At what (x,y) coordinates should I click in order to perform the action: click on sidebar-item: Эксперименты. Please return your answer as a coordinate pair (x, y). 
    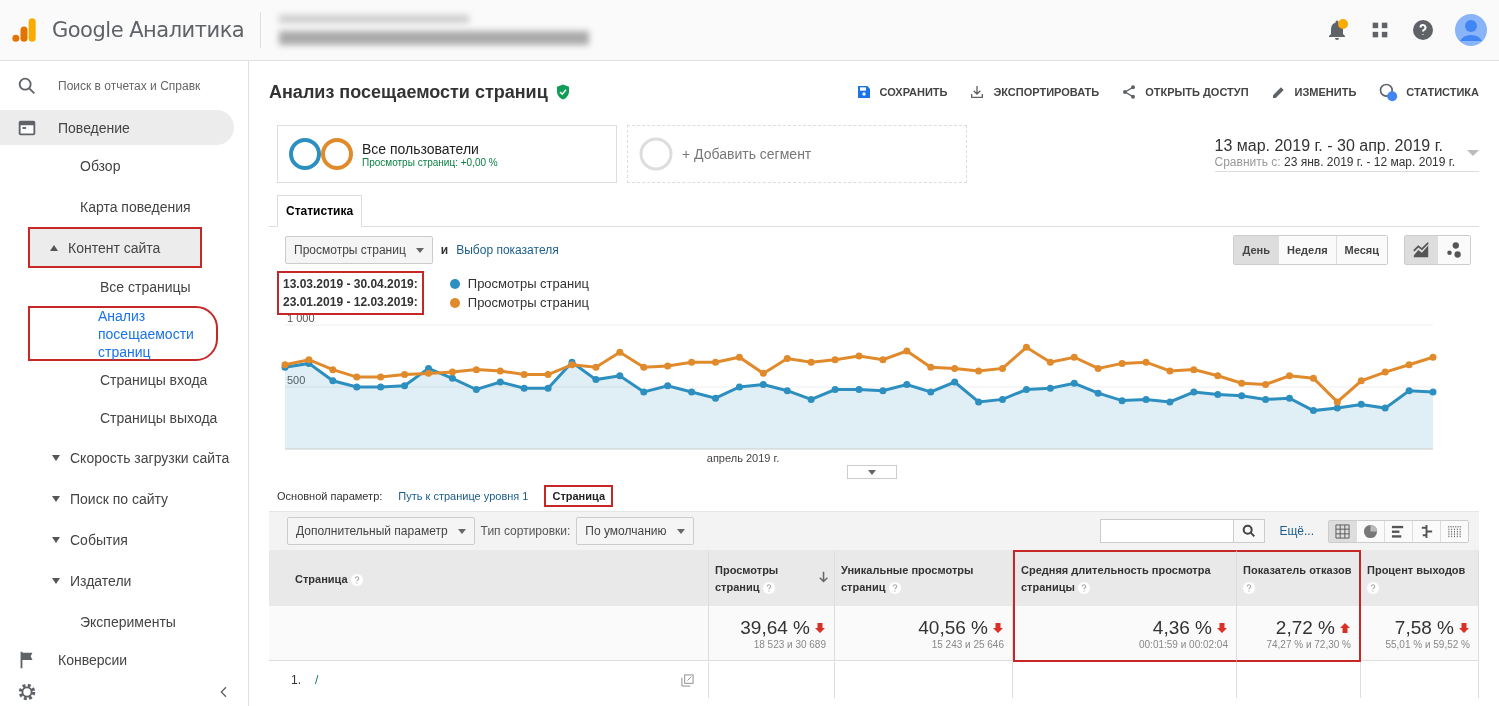
    Looking at the image, I should click on (117, 622).